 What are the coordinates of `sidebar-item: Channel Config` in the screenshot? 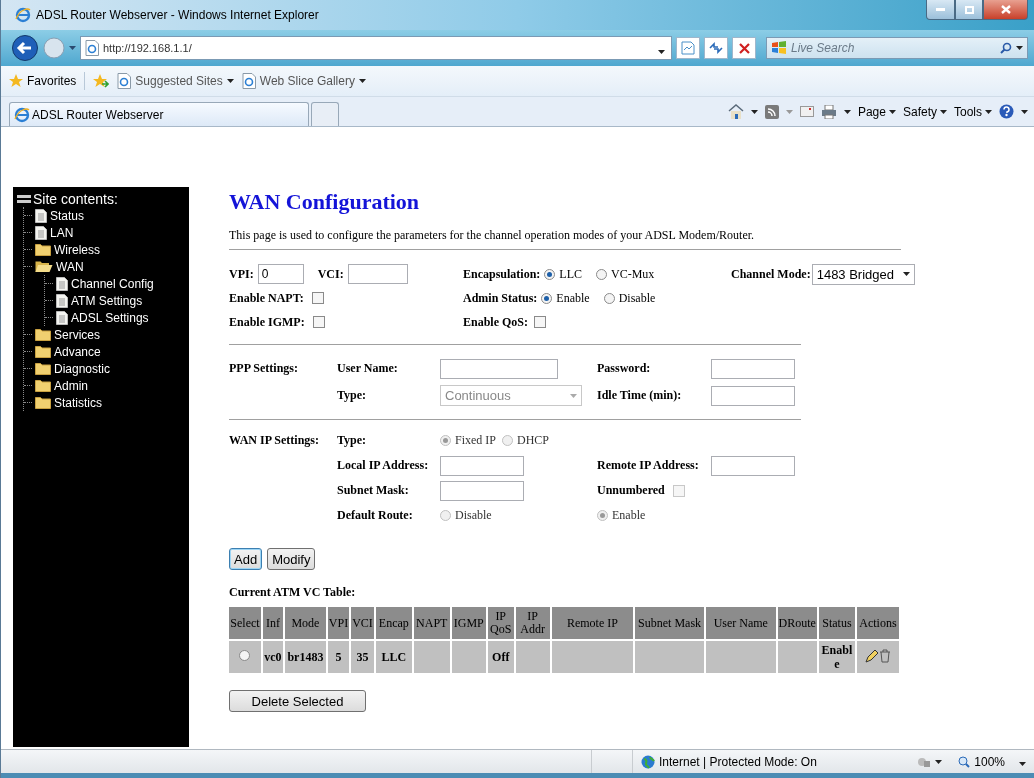 It's located at (112, 283).